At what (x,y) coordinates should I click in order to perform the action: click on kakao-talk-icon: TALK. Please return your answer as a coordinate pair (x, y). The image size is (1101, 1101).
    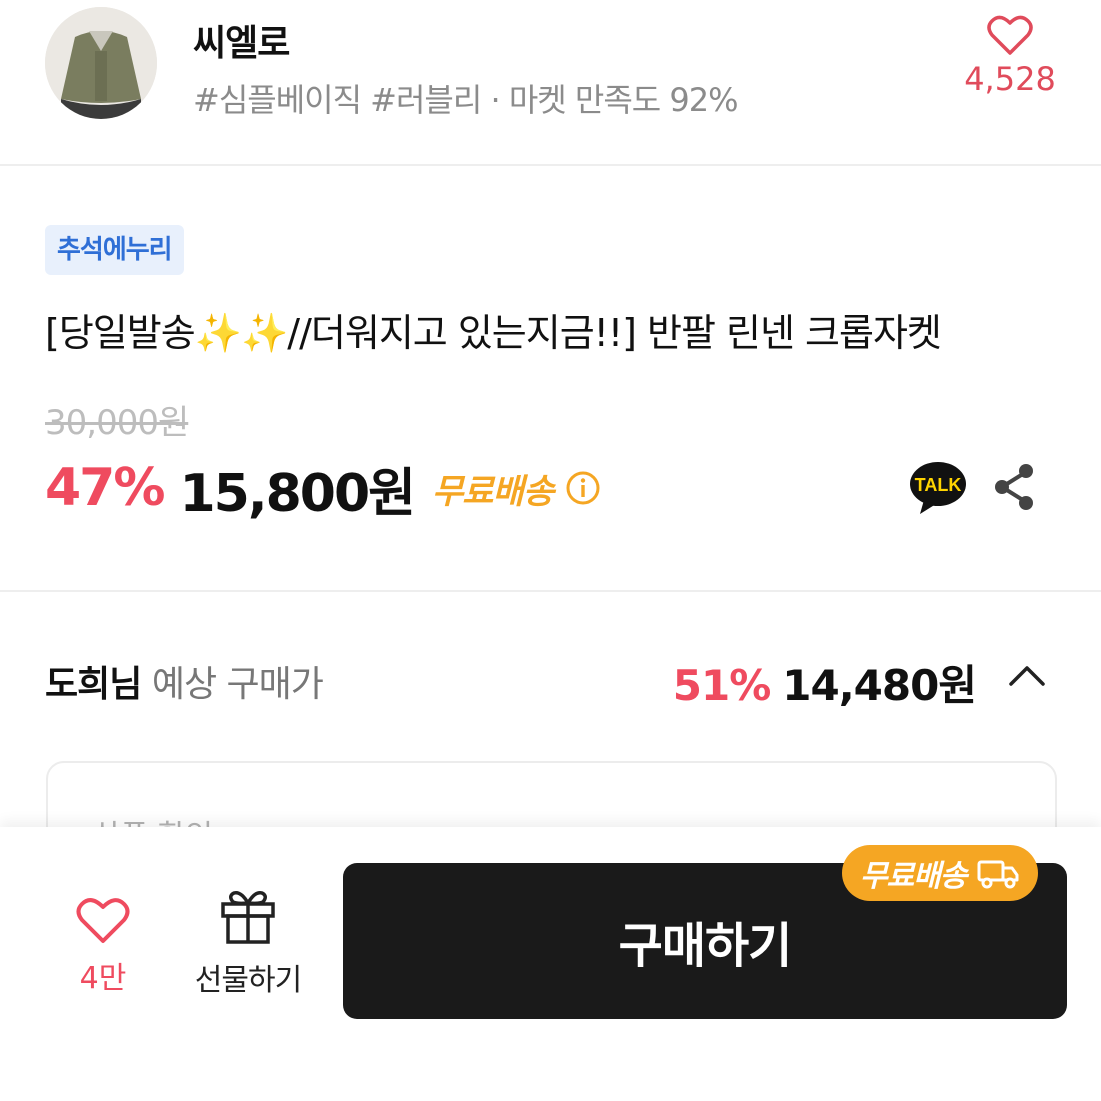
    Looking at the image, I should click on (938, 490).